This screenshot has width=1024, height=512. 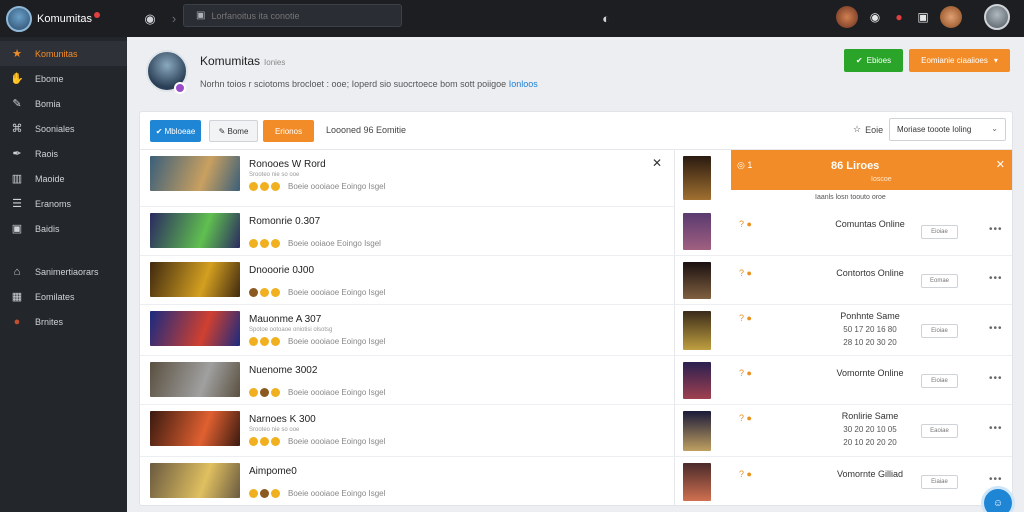 I want to click on tab-secondary: ✎ Bome, so click(x=233, y=131).